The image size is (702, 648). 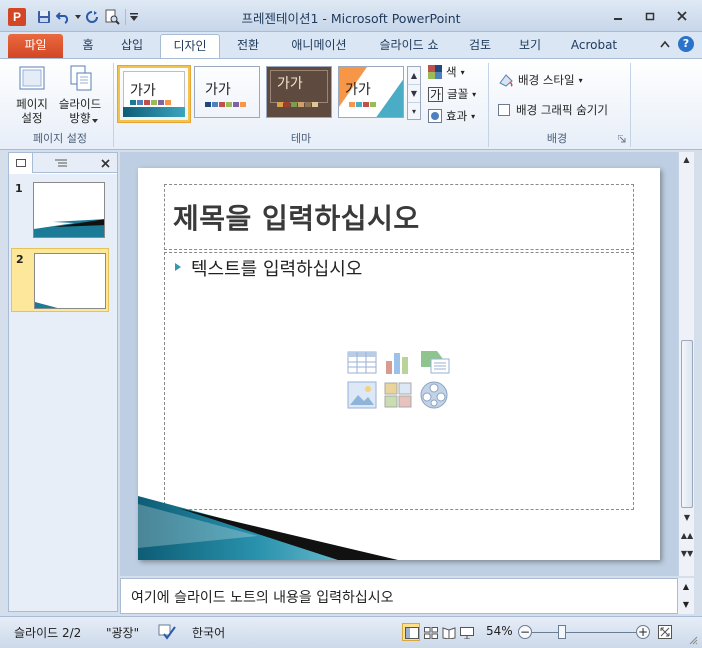 What do you see at coordinates (457, 116) in the screenshot?
I see `theme-effects-label: 효과` at bounding box center [457, 116].